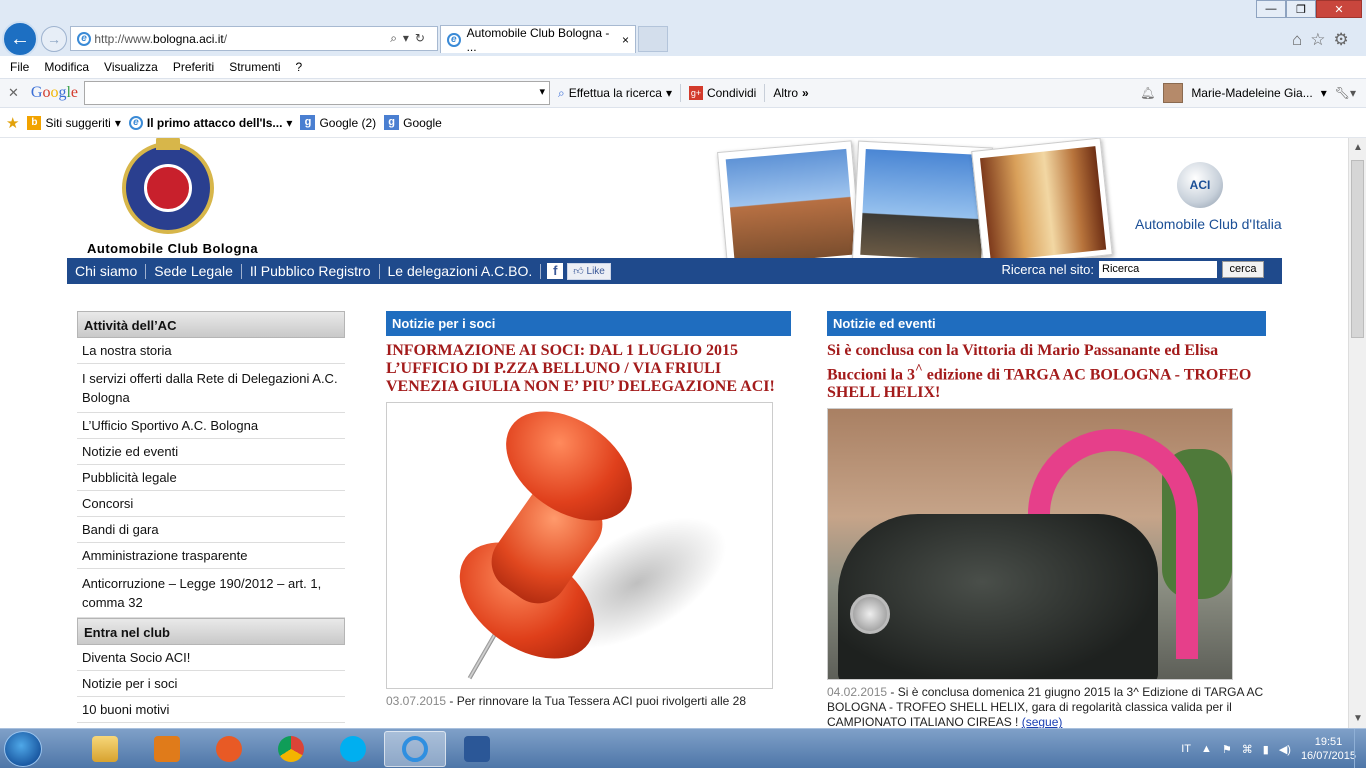  What do you see at coordinates (193, 67) in the screenshot?
I see `menu-preferiti: Preferiti` at bounding box center [193, 67].